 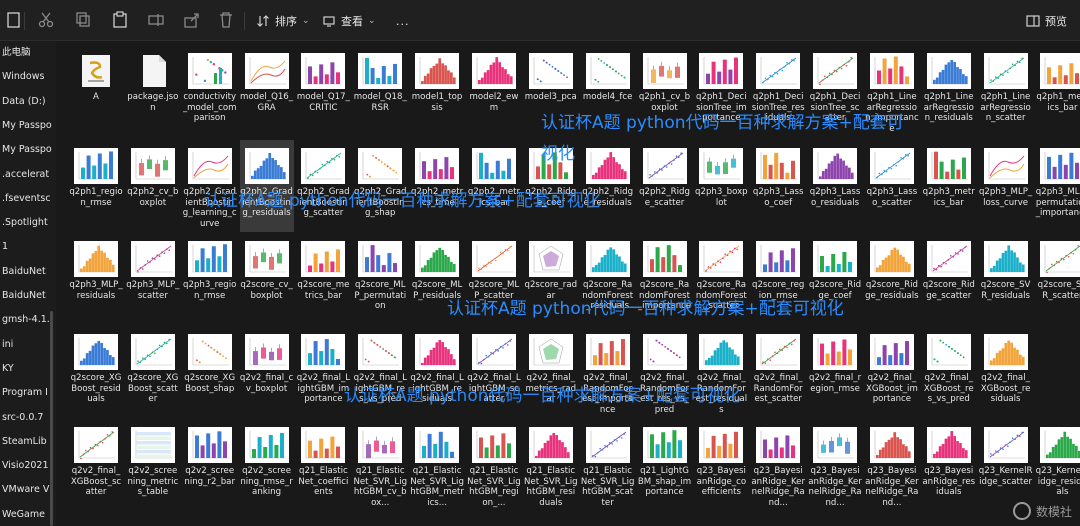 I want to click on sidebar-item: Data (D:), so click(x=24, y=102).